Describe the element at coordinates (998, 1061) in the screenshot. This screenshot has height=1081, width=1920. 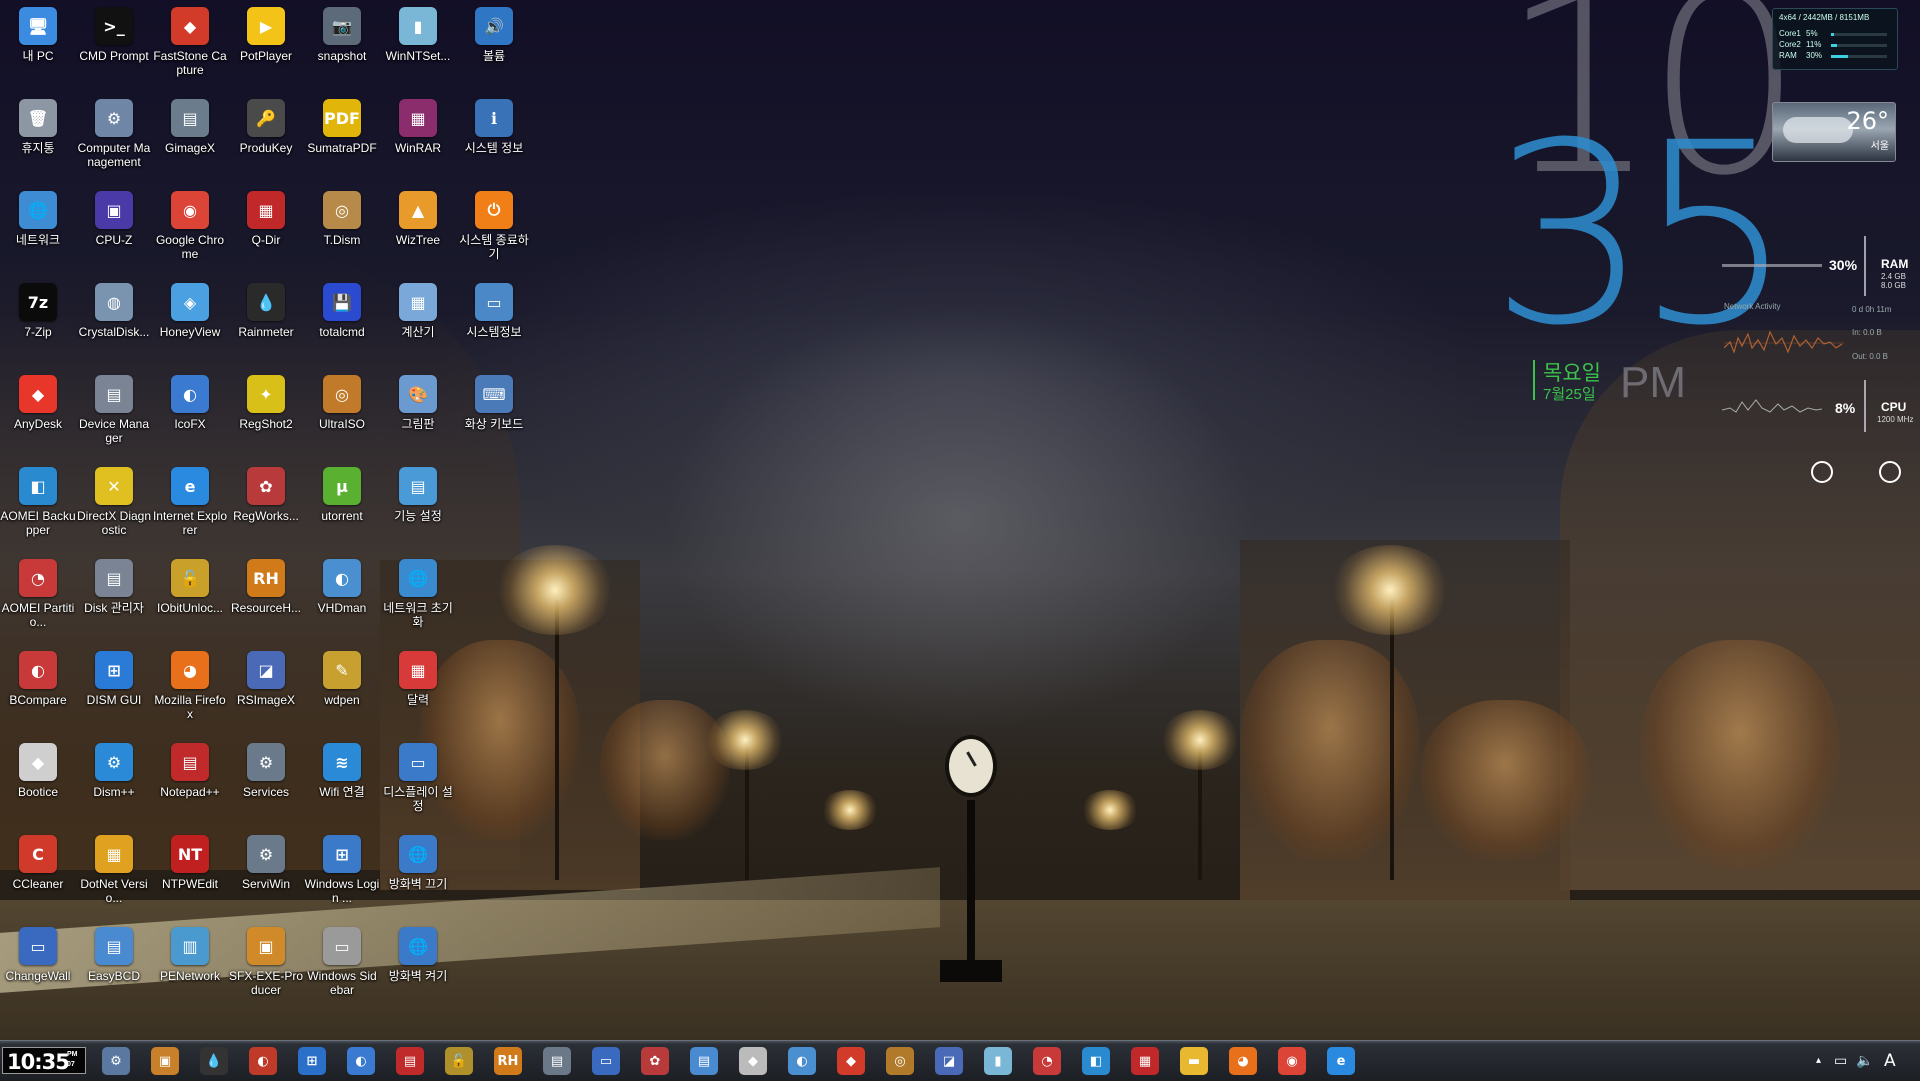
I see `taskbar-winntsetup-icon: ▮` at that location.